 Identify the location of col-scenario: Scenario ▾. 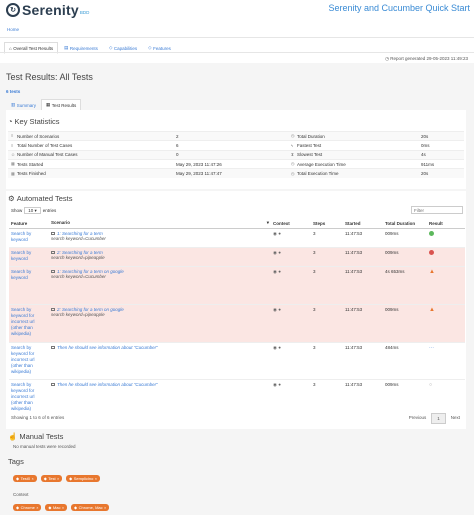
(160, 223).